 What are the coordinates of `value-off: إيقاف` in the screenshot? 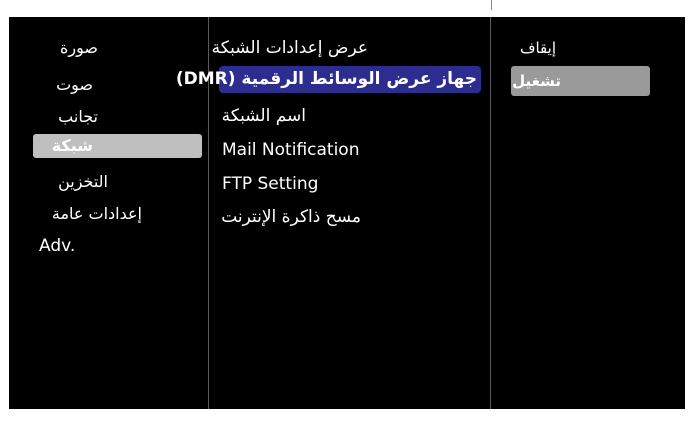 It's located at (533, 48).